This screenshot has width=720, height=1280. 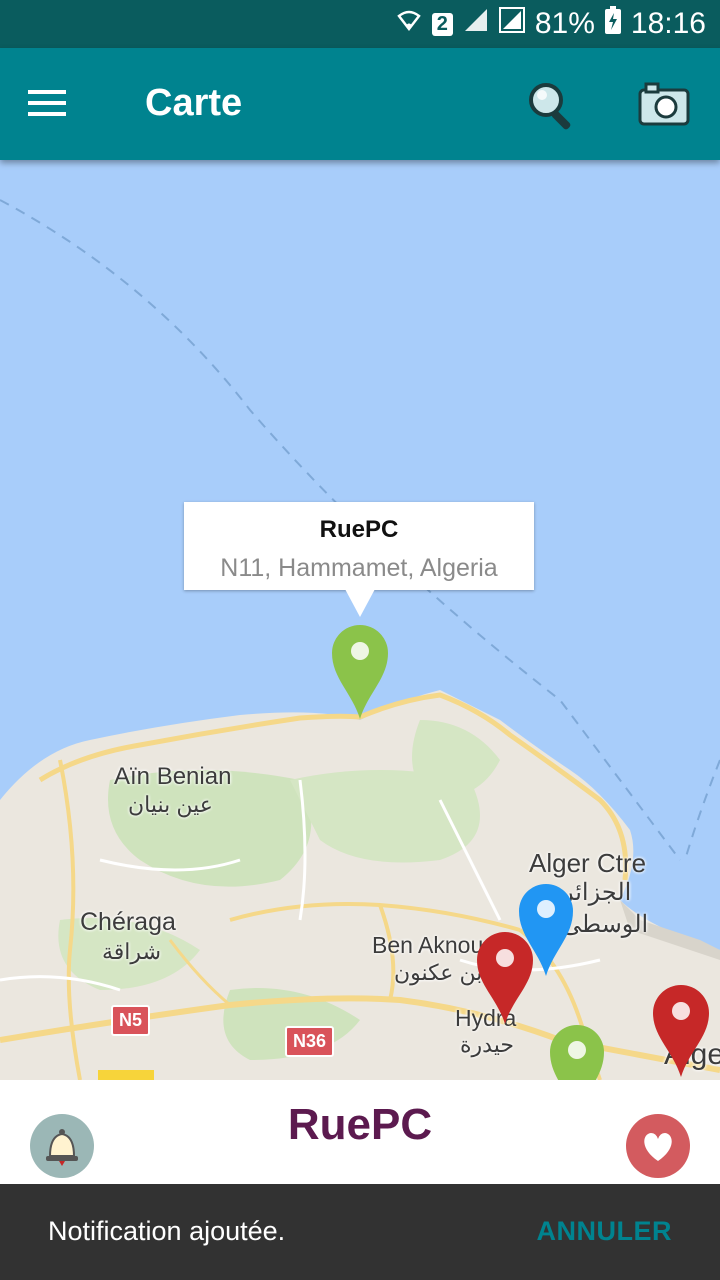 What do you see at coordinates (359, 529) in the screenshot?
I see `info-window-title: RuePC` at bounding box center [359, 529].